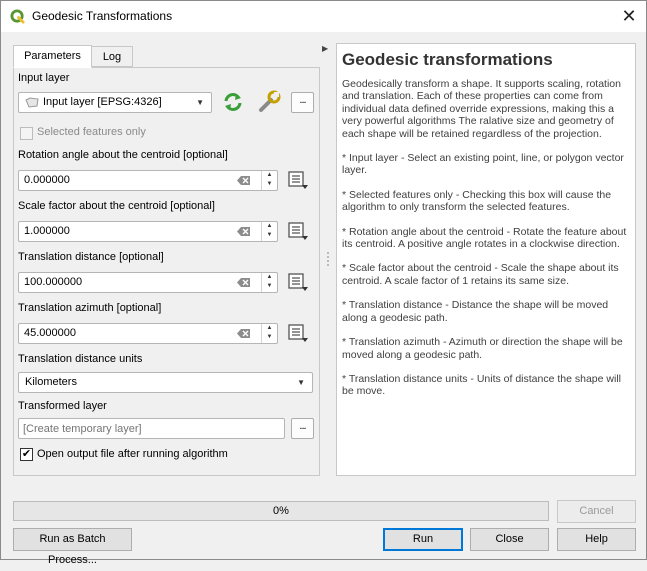 Image resolution: width=647 pixels, height=571 pixels. I want to click on units-value: Kilometers, so click(51, 382).